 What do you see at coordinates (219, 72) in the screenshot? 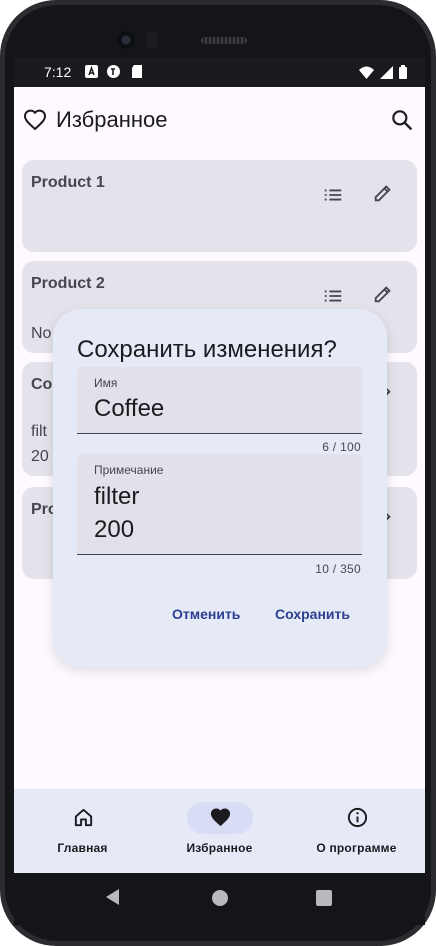
I see `status-bar: 7:12` at bounding box center [219, 72].